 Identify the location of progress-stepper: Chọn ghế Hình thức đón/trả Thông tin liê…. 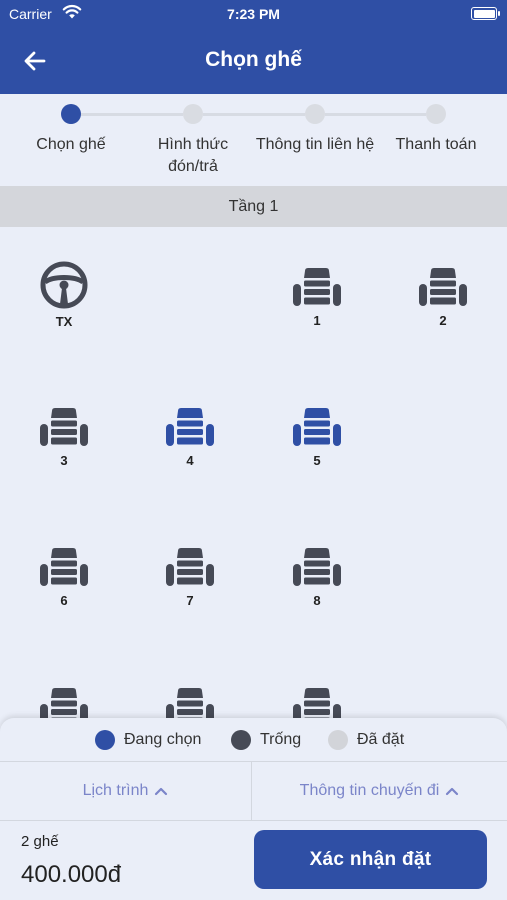
(253, 140).